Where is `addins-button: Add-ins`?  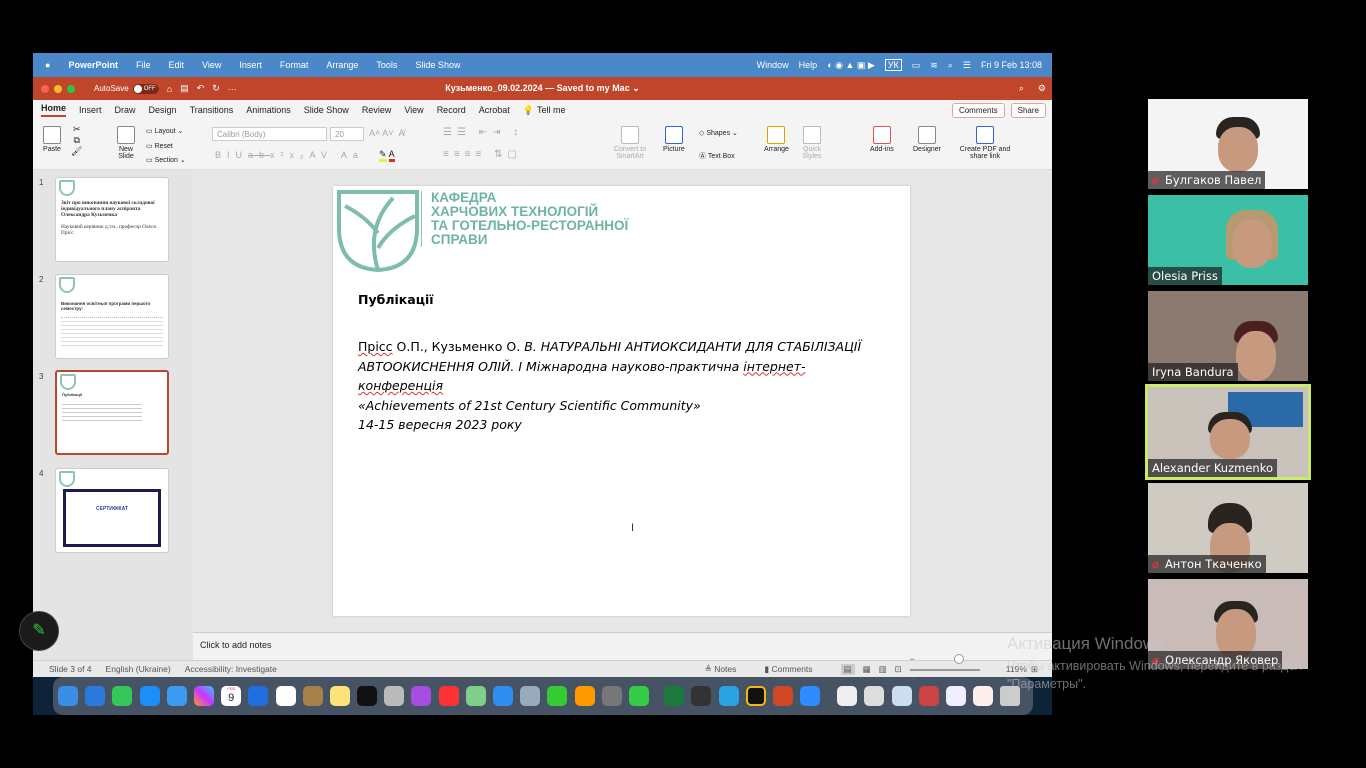
addins-button: Add-ins is located at coordinates (882, 139).